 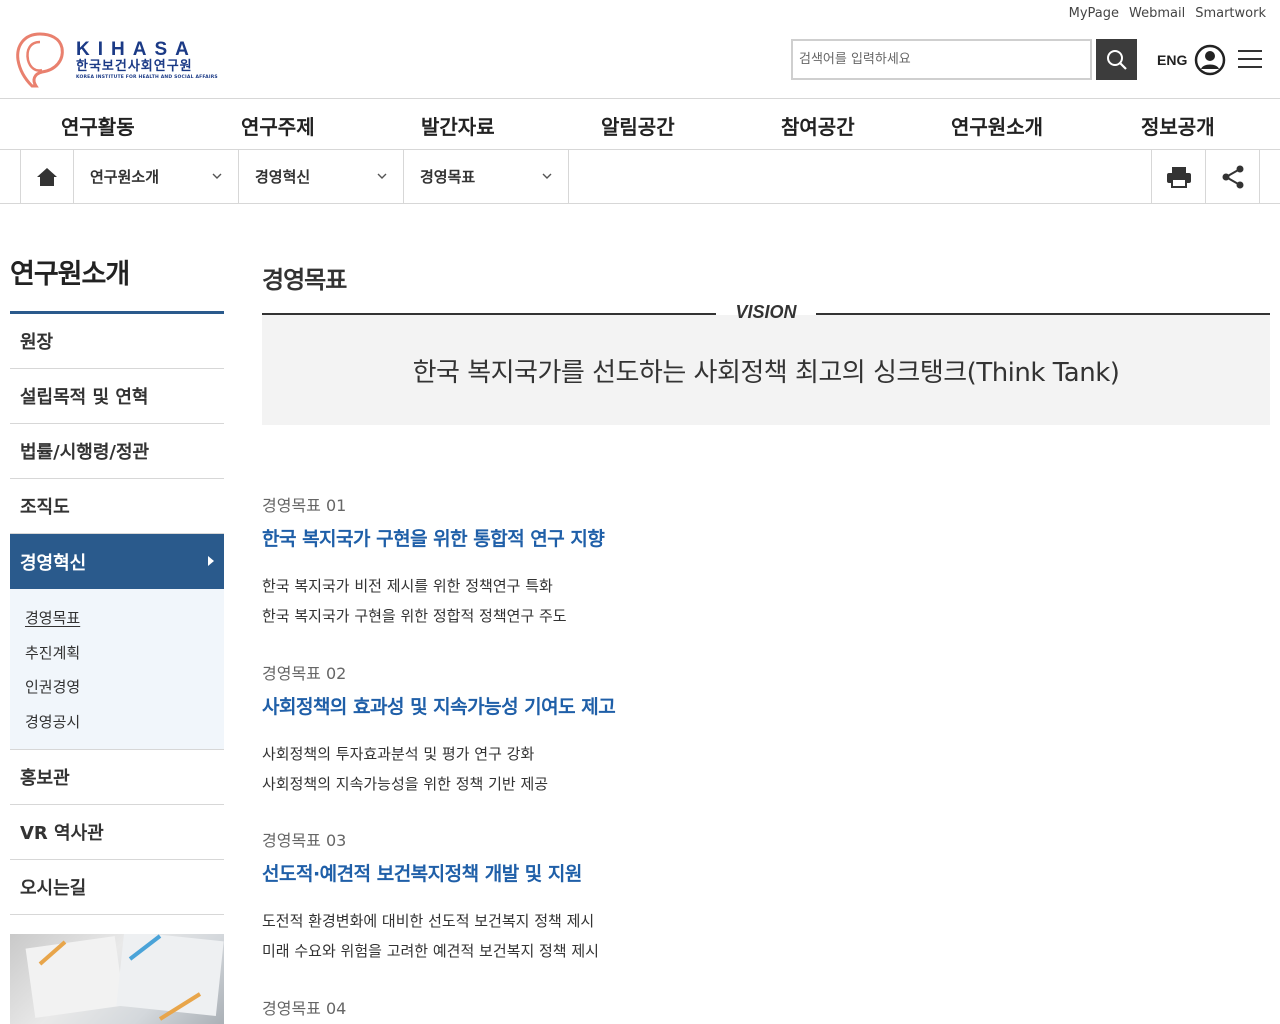 What do you see at coordinates (430, 951) in the screenshot?
I see `goal-line: 미래 수요와 위험을 고려한 예견적 보건복지 정책 제시` at bounding box center [430, 951].